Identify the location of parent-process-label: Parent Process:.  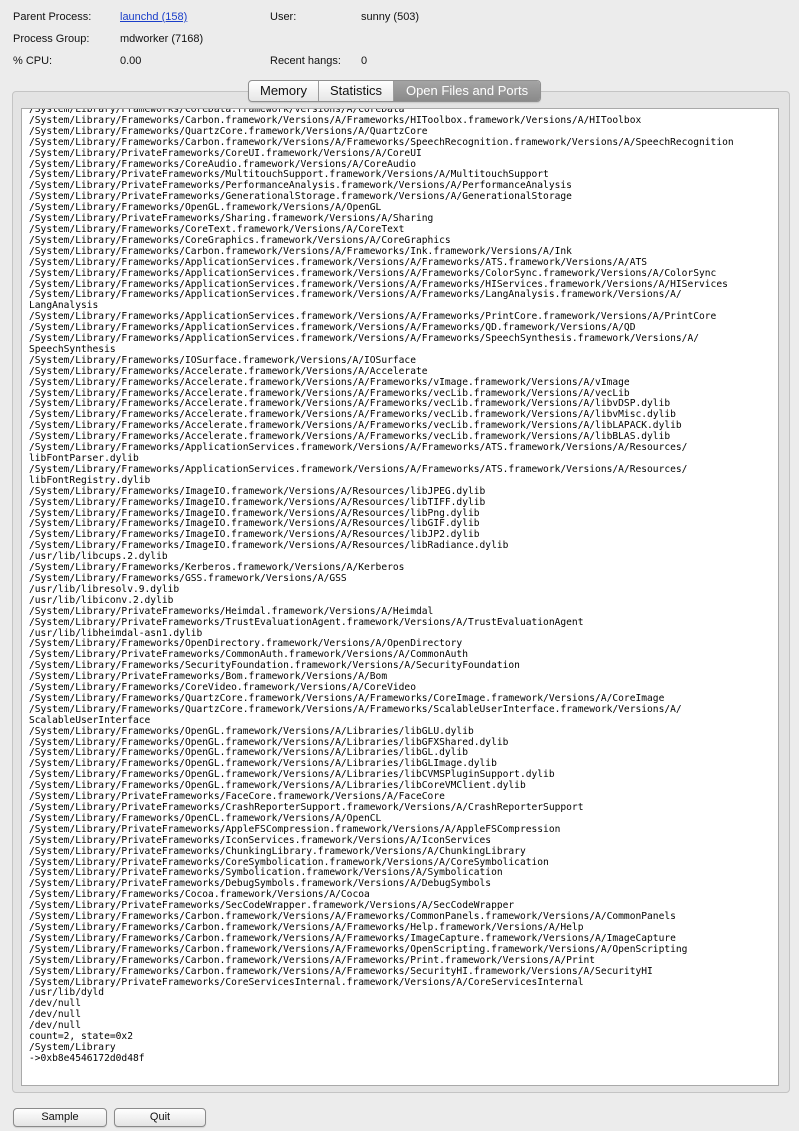
(52, 17).